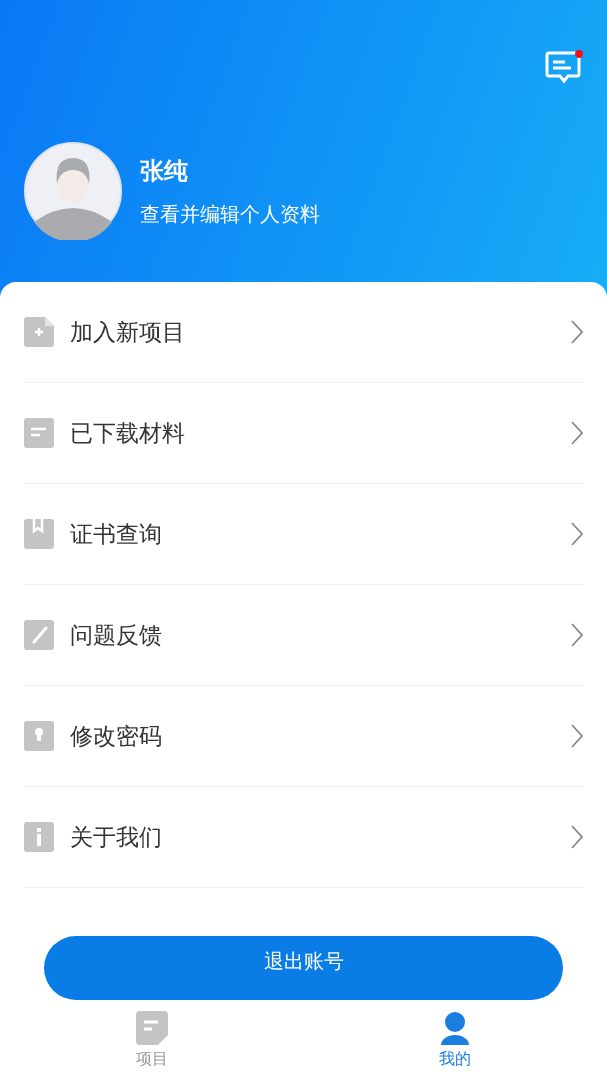  I want to click on tab-label: 我的, so click(455, 1059).